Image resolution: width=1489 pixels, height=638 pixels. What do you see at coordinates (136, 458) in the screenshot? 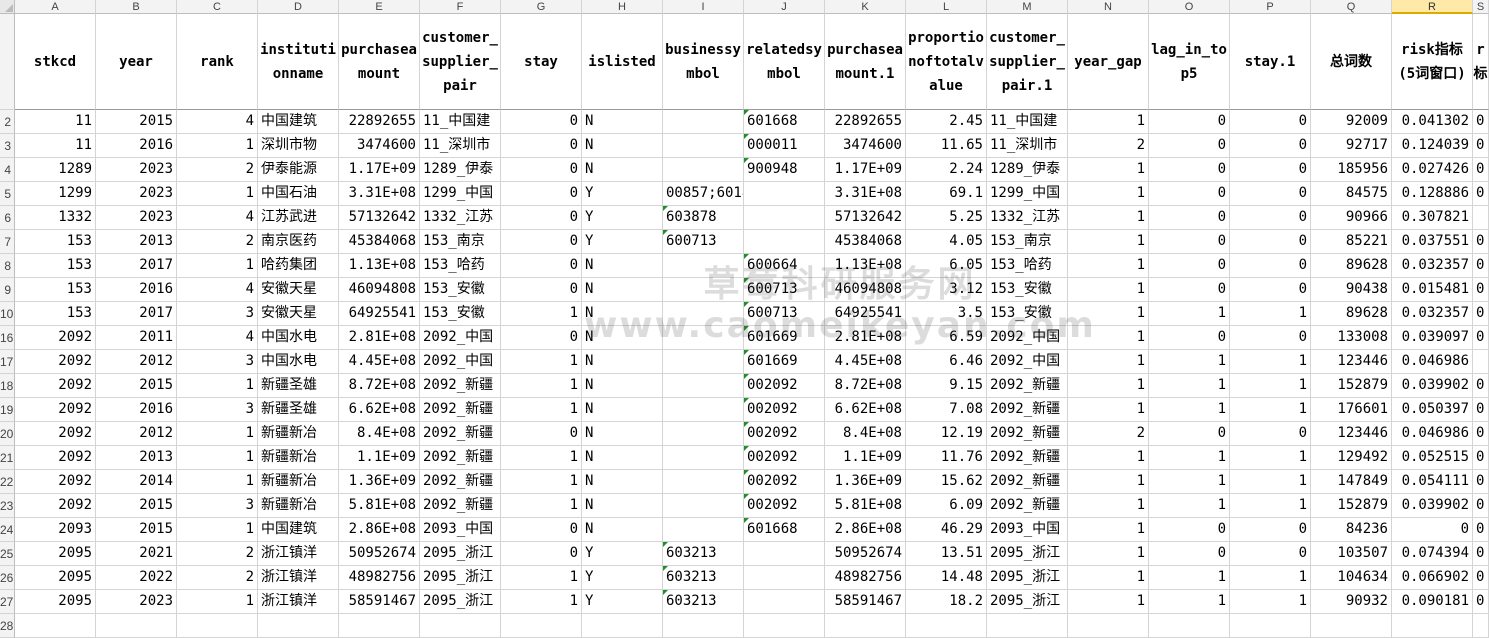
I see `table-cell: 2013` at bounding box center [136, 458].